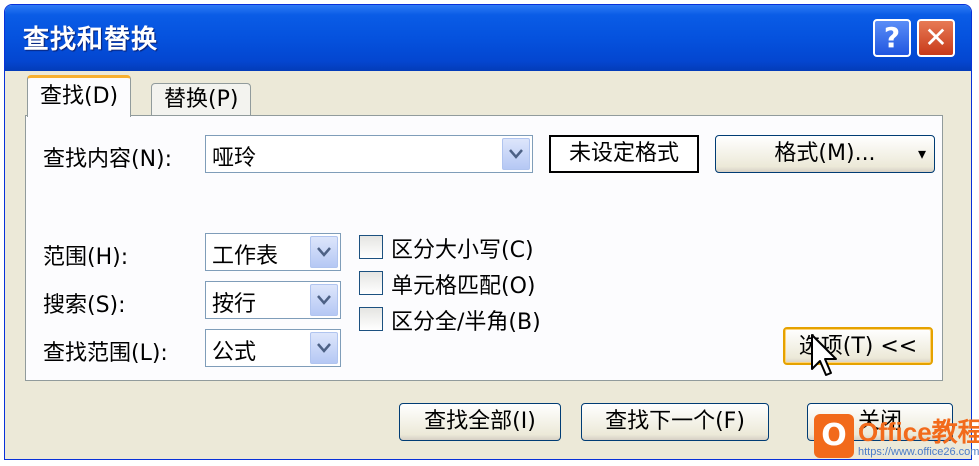 The height and width of the screenshot is (466, 979). I want to click on look-in-select: 公式, so click(273, 348).